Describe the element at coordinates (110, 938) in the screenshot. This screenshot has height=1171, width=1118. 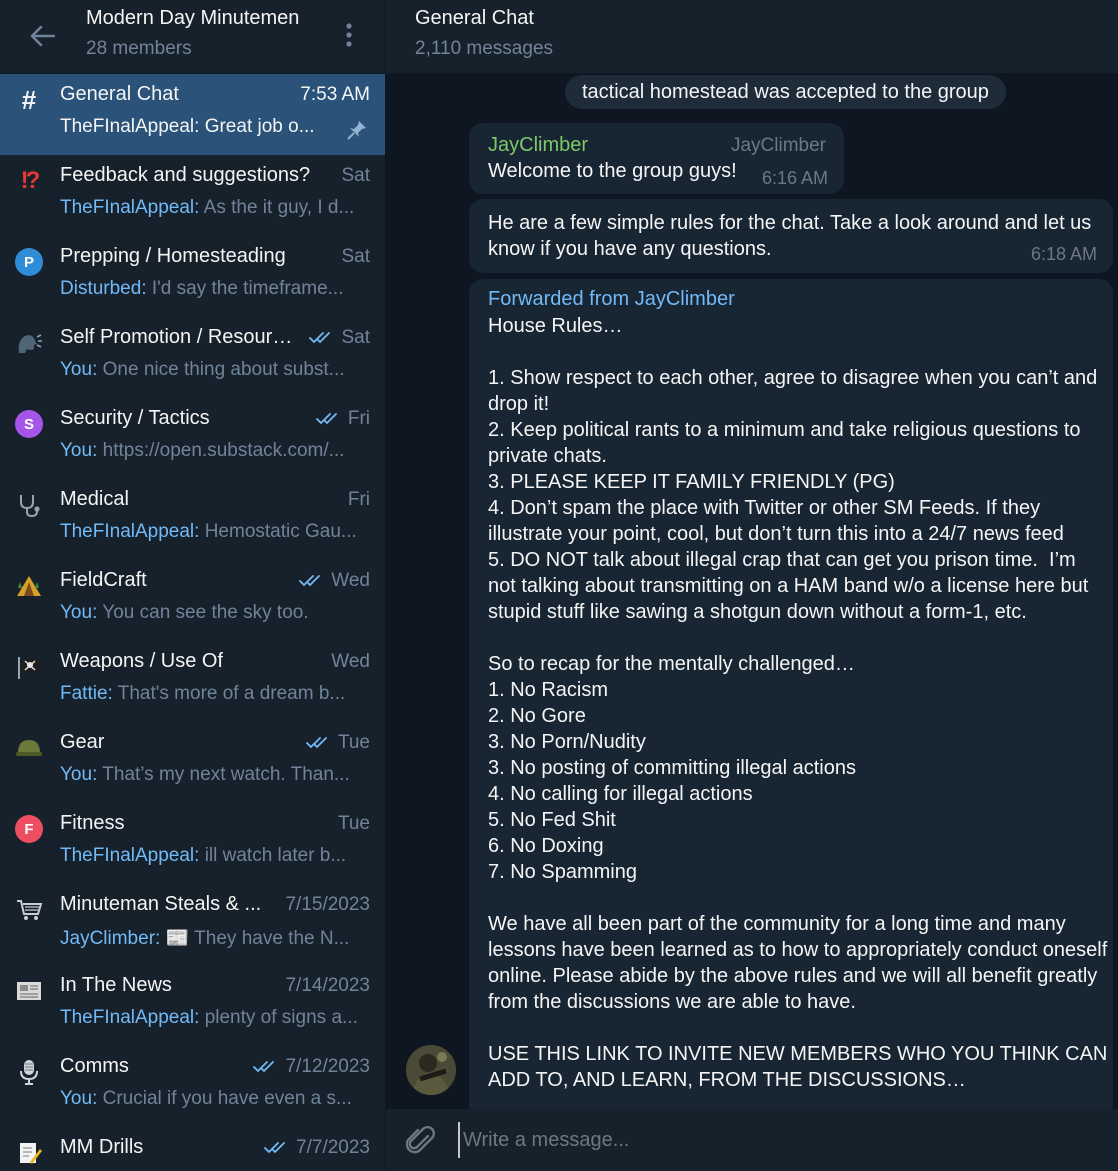
I see `preview-sender: JayClimber:` at that location.